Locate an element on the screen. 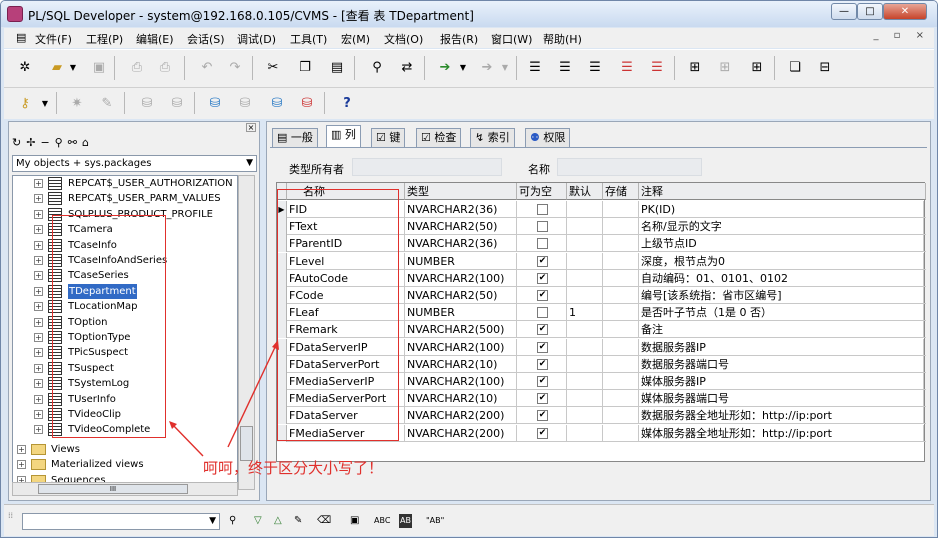 The height and width of the screenshot is (538, 938). arrow-to-tables is located at coordinates (187, 439).